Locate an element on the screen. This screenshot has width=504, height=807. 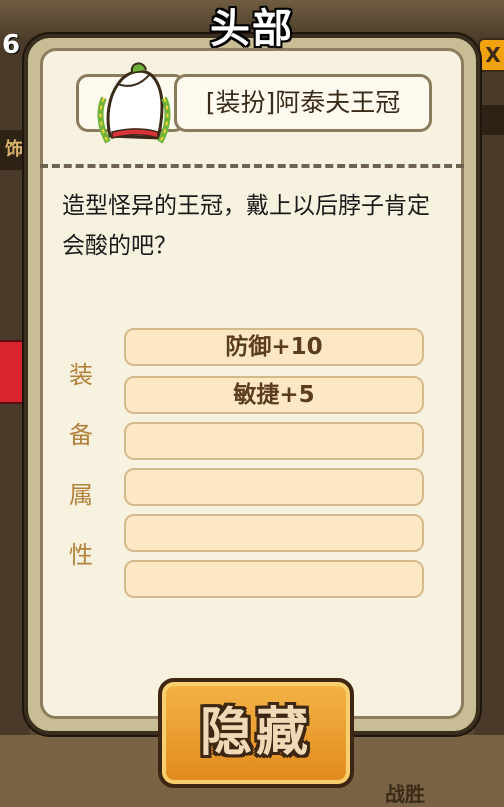
hide-button: 隐藏 is located at coordinates (256, 733).